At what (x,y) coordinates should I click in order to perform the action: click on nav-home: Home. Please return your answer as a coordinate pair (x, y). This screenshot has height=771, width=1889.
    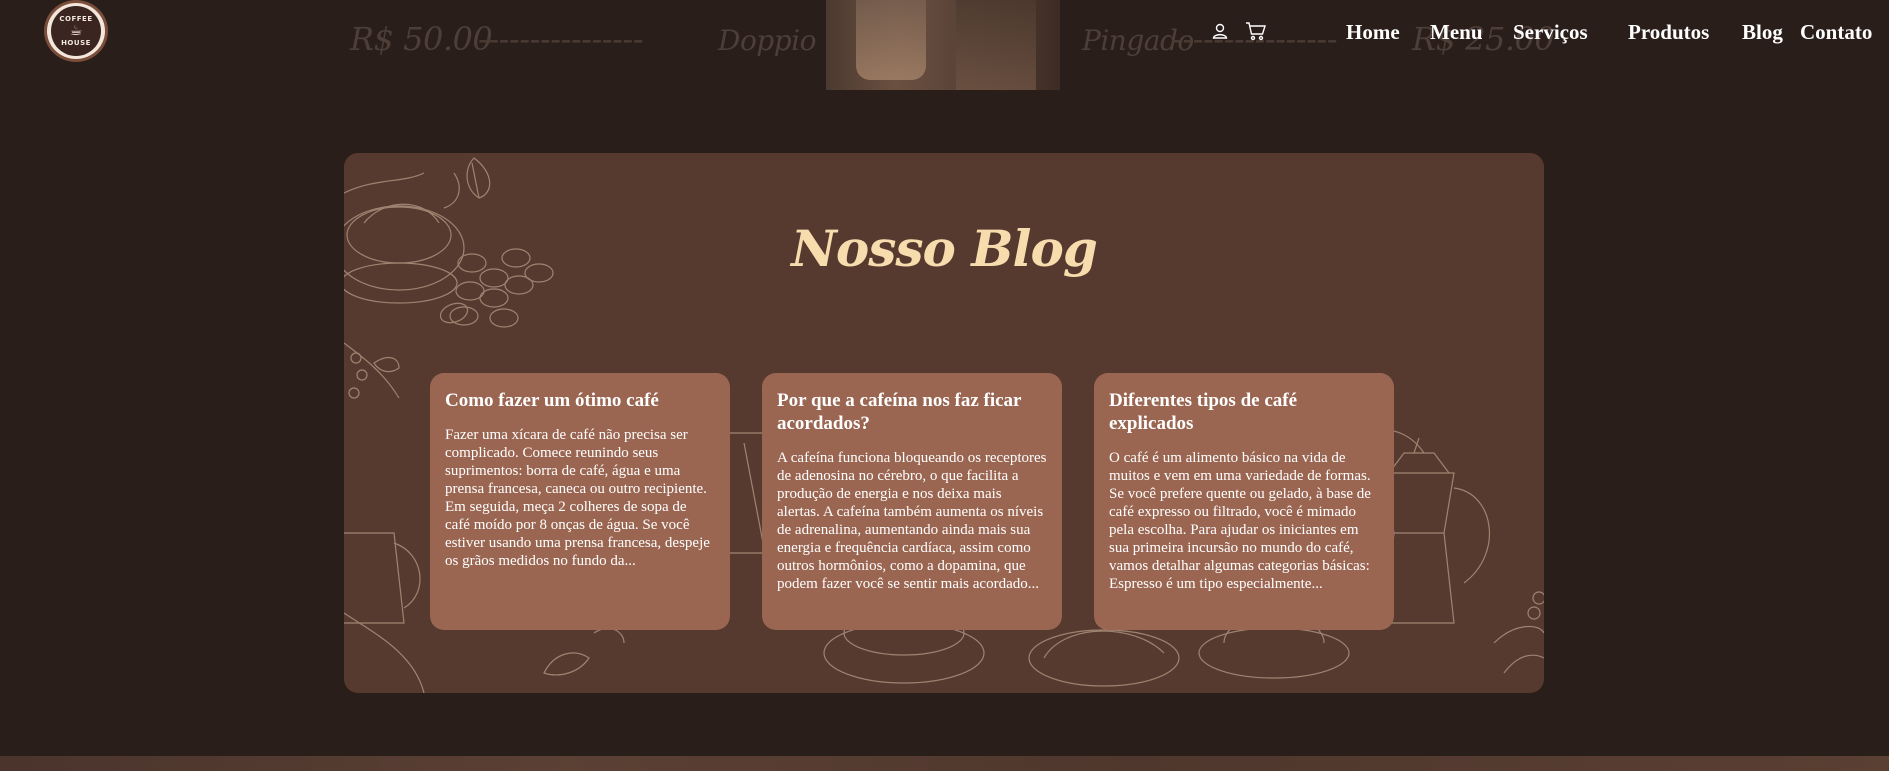
    Looking at the image, I should click on (1373, 32).